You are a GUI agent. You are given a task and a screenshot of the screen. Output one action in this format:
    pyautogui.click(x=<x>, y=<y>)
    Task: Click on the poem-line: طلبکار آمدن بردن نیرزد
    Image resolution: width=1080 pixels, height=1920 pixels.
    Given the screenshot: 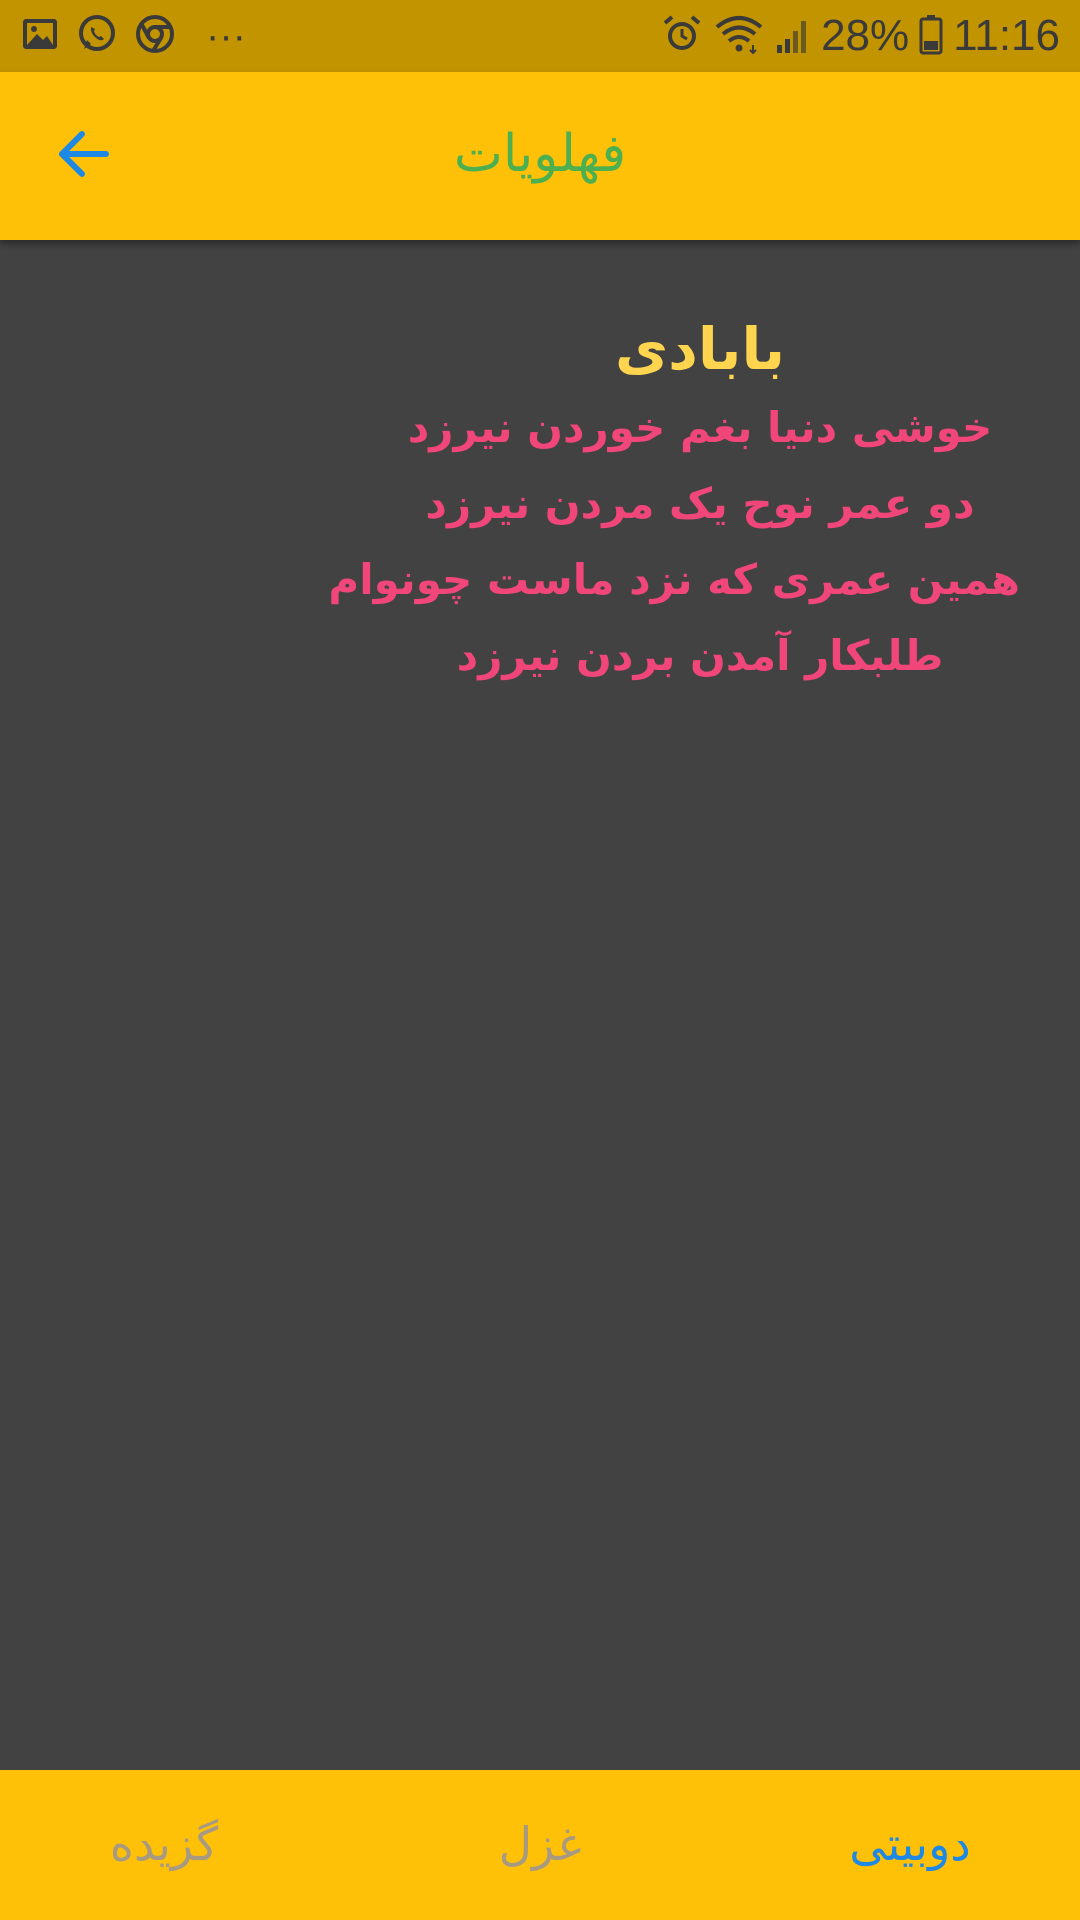 What is the action you would take?
    pyautogui.click(x=700, y=655)
    